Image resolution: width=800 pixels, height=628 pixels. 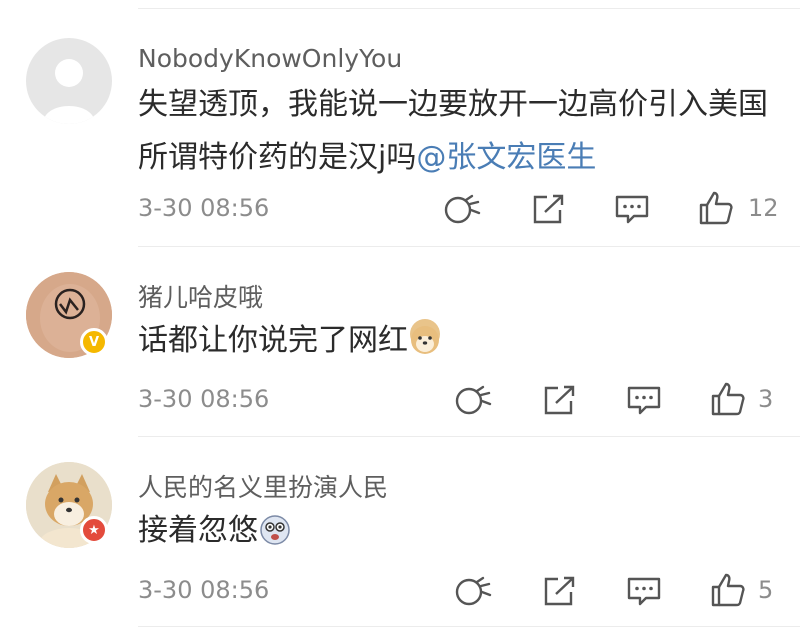 What do you see at coordinates (275, 527) in the screenshot?
I see `dizzy-face-emoji-icon` at bounding box center [275, 527].